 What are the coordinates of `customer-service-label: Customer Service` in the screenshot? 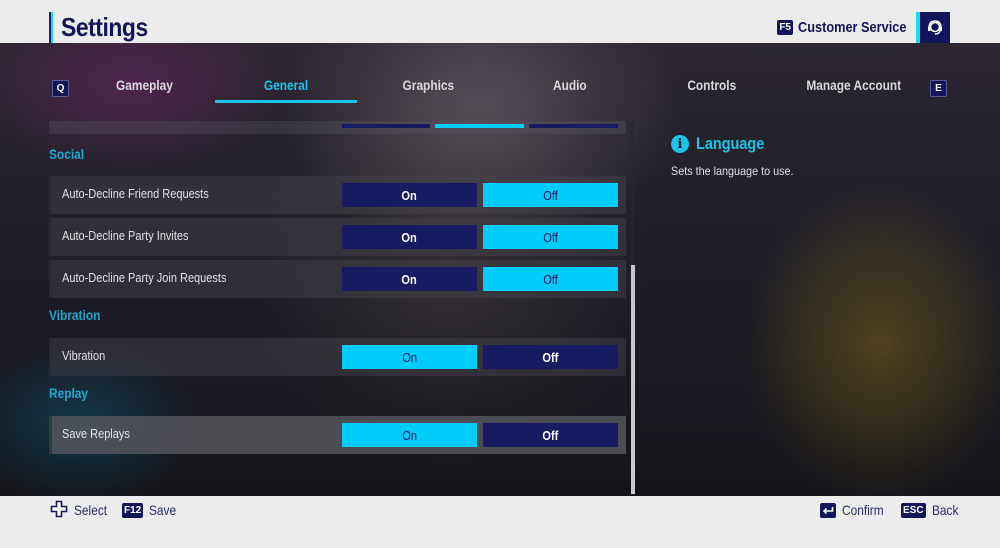 It's located at (852, 27).